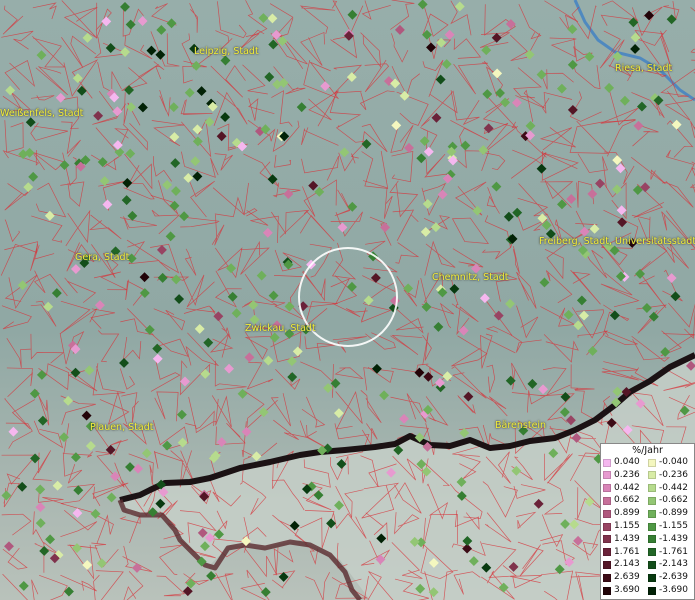 The height and width of the screenshot is (600, 695). I want to click on legend-entry-negative: -3.690, so click(668, 590).